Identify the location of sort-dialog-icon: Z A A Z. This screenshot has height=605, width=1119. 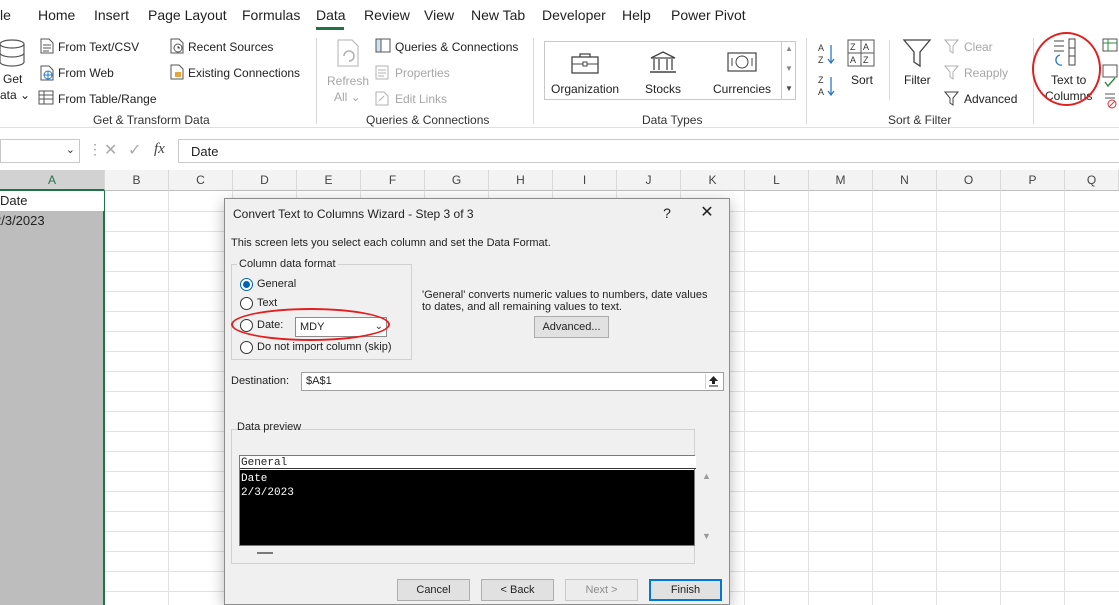
(861, 53).